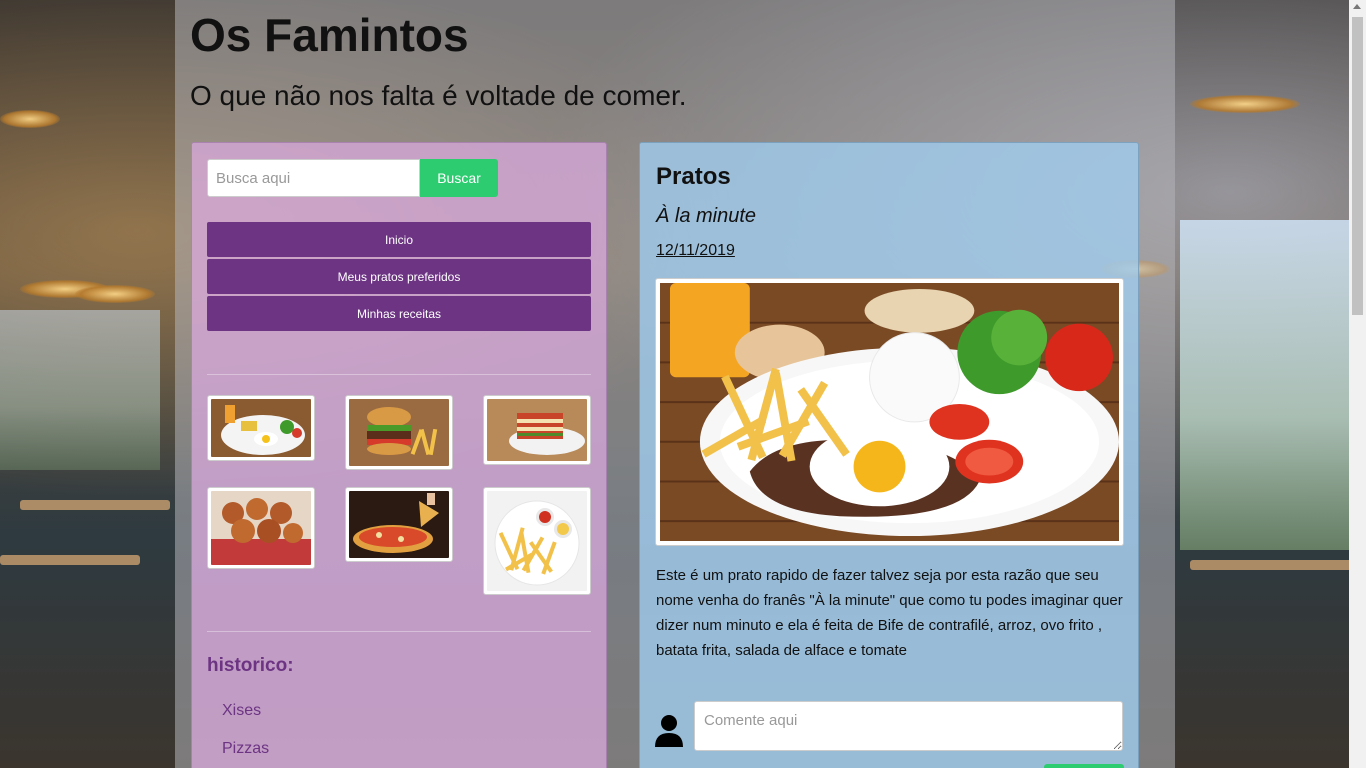 Image resolution: width=1366 pixels, height=768 pixels. I want to click on scrollbar, so click(1357, 384).